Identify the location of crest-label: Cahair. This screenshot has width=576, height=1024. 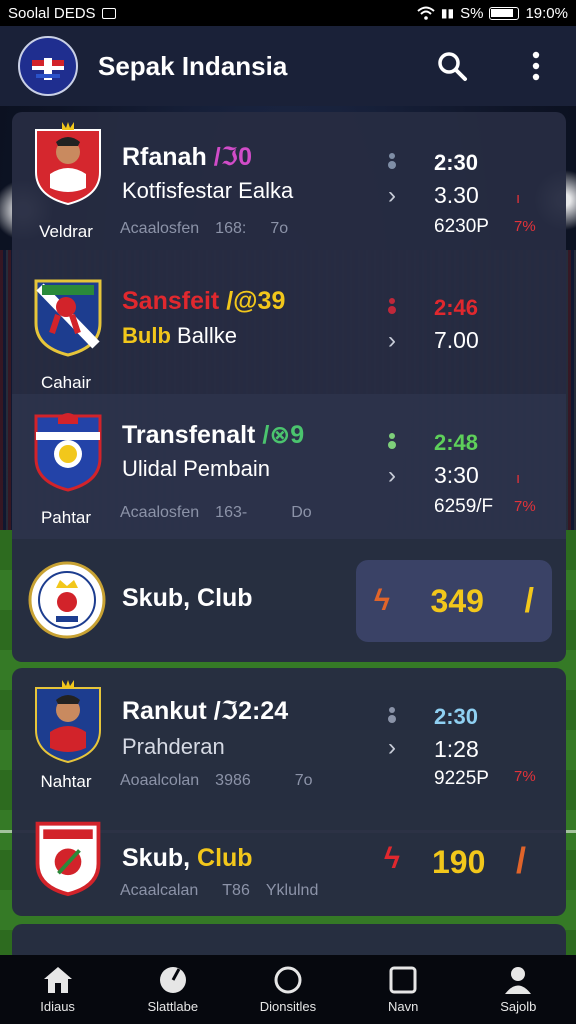
(66, 382).